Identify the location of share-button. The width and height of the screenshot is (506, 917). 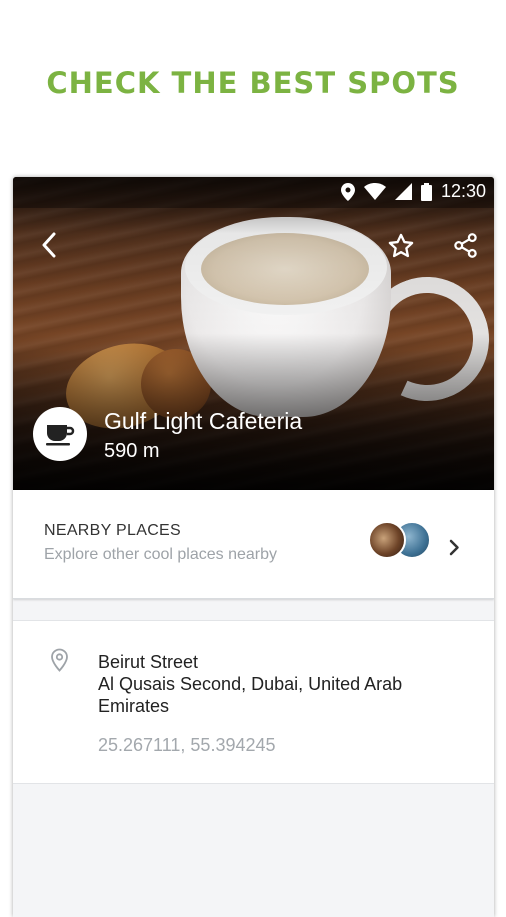
(465, 248).